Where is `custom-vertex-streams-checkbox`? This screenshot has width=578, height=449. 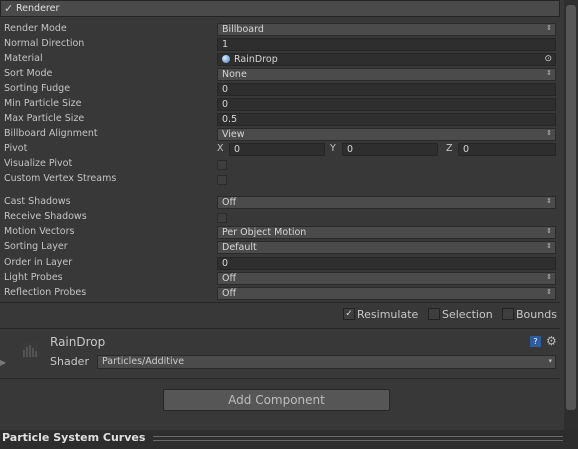
custom-vertex-streams-checkbox is located at coordinates (222, 180).